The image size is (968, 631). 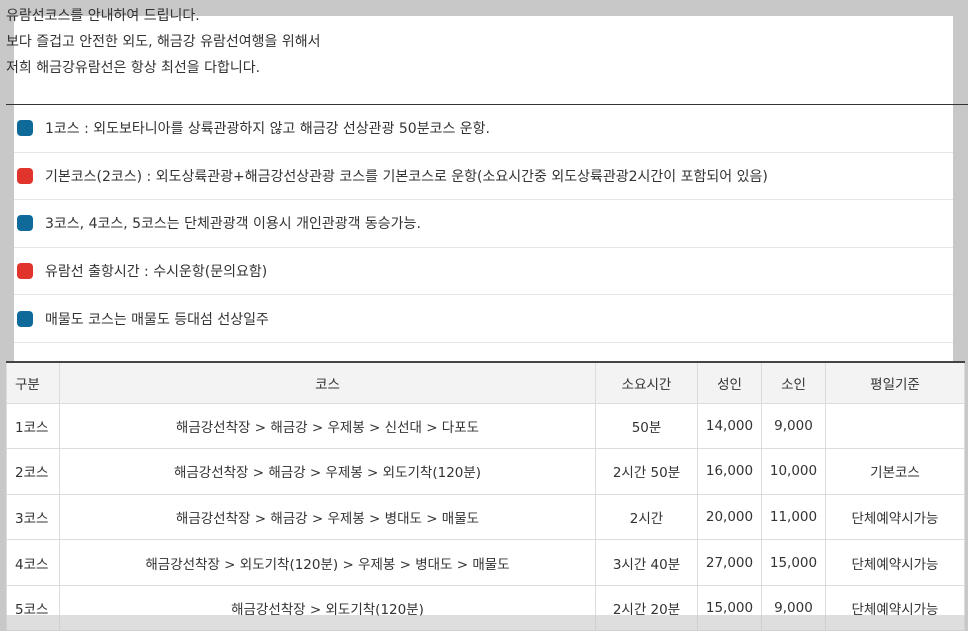 I want to click on table-header-row: 구분 코스 소요시간 성인 소인 평일기준, so click(x=485, y=382).